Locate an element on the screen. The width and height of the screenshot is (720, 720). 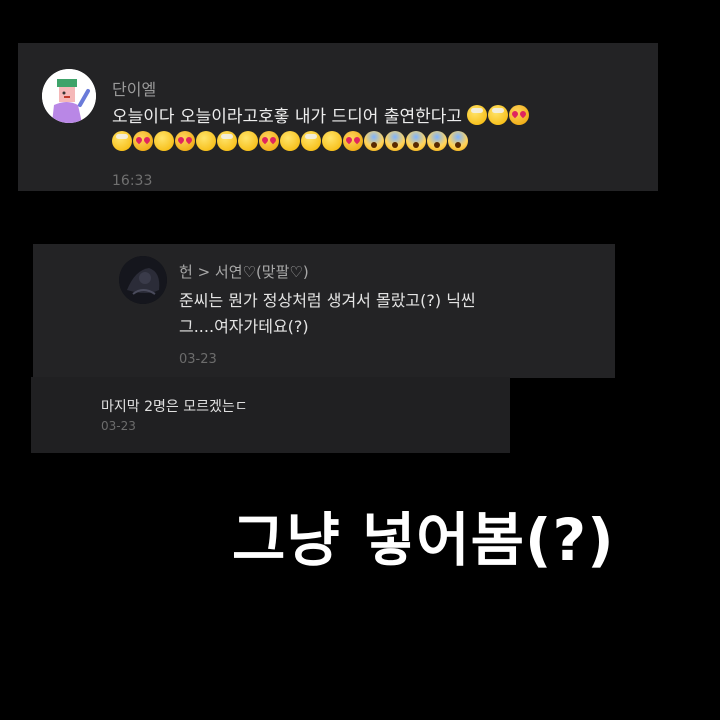
comment-text-line1: 오늘이다 오늘이라고호홓 내가 드디어 출연한다고 is located at coordinates (287, 117).